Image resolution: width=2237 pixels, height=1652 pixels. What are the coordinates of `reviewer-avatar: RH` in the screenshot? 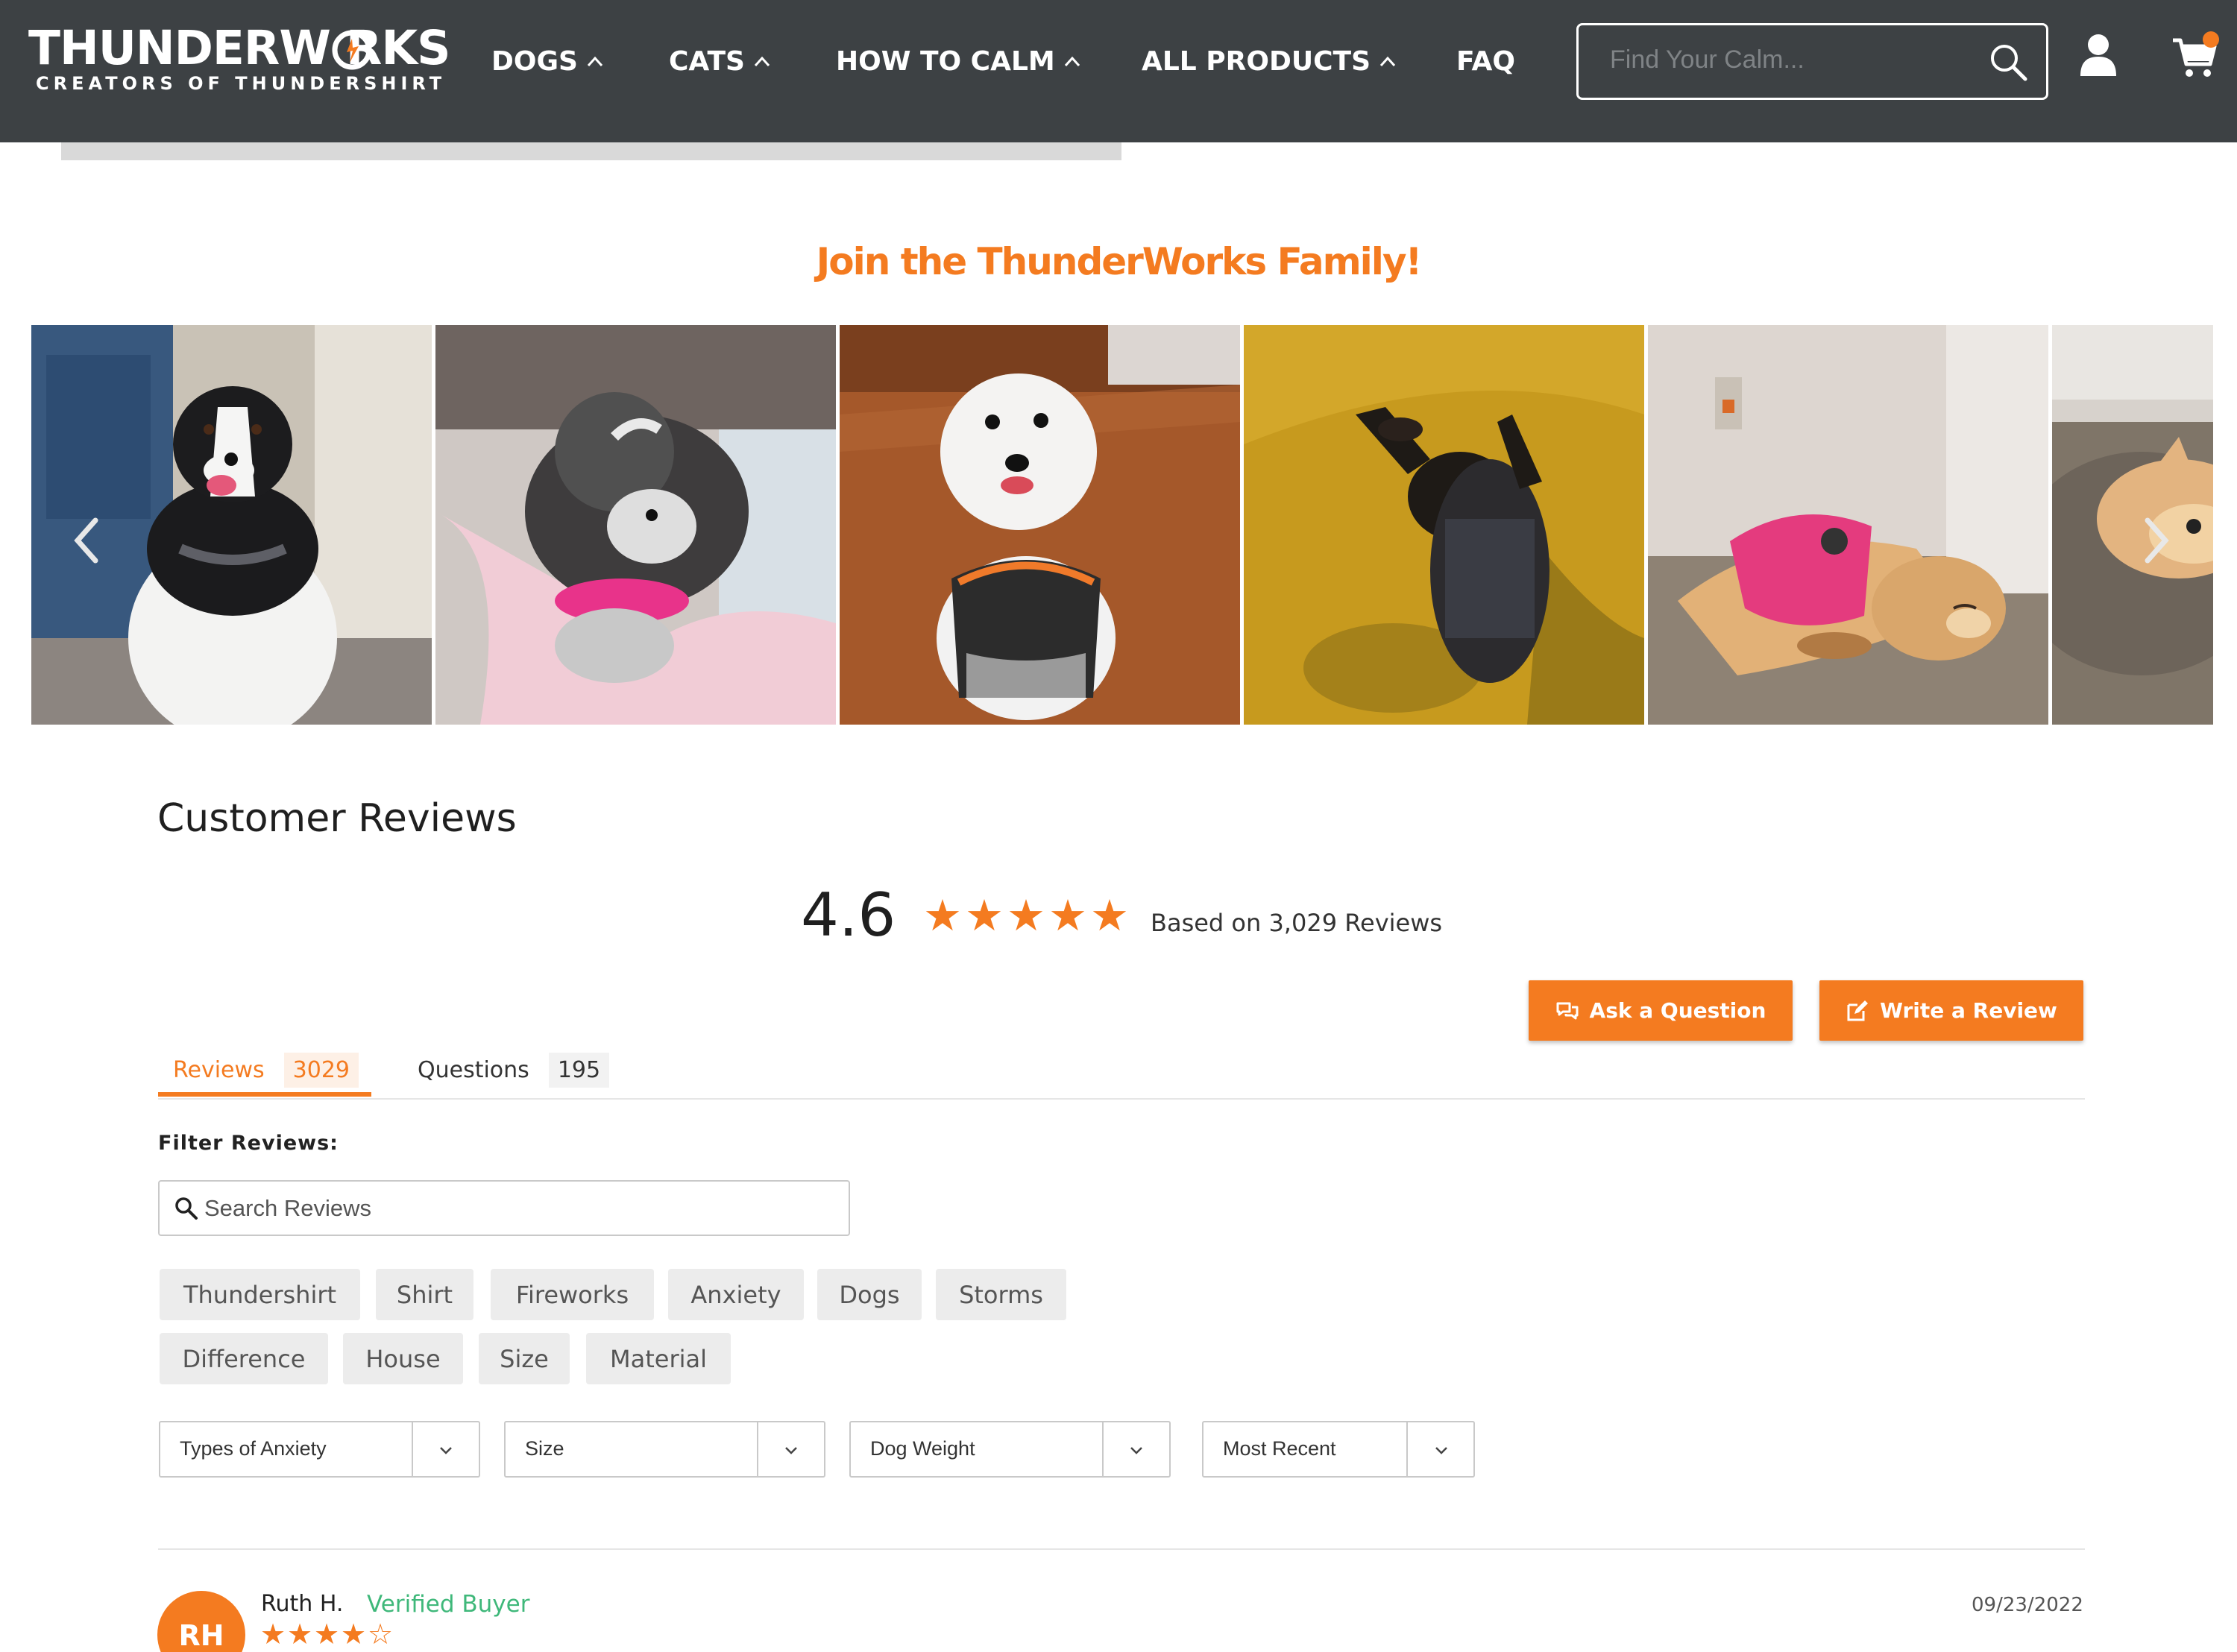 It's located at (201, 1622).